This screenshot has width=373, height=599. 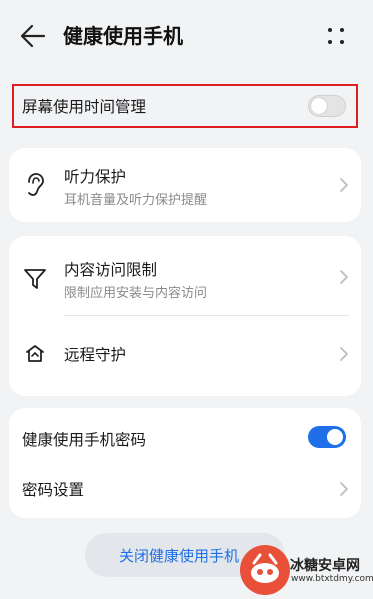 What do you see at coordinates (332, 579) in the screenshot?
I see `watermark-url: www.btxtdmy.com` at bounding box center [332, 579].